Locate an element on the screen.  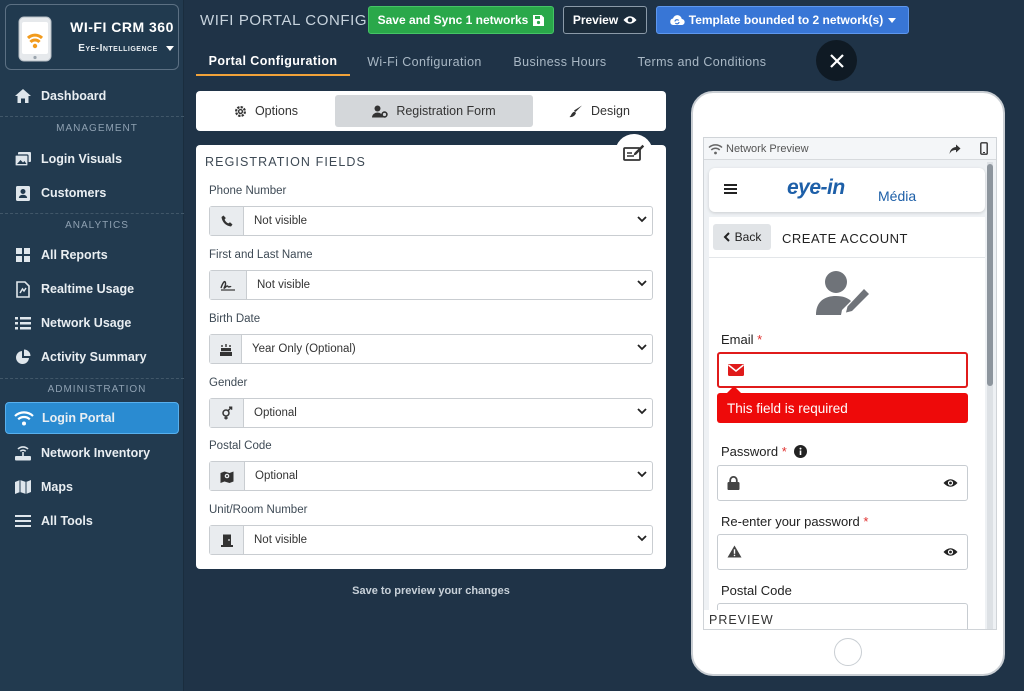
reenter-password-field is located at coordinates (842, 552).